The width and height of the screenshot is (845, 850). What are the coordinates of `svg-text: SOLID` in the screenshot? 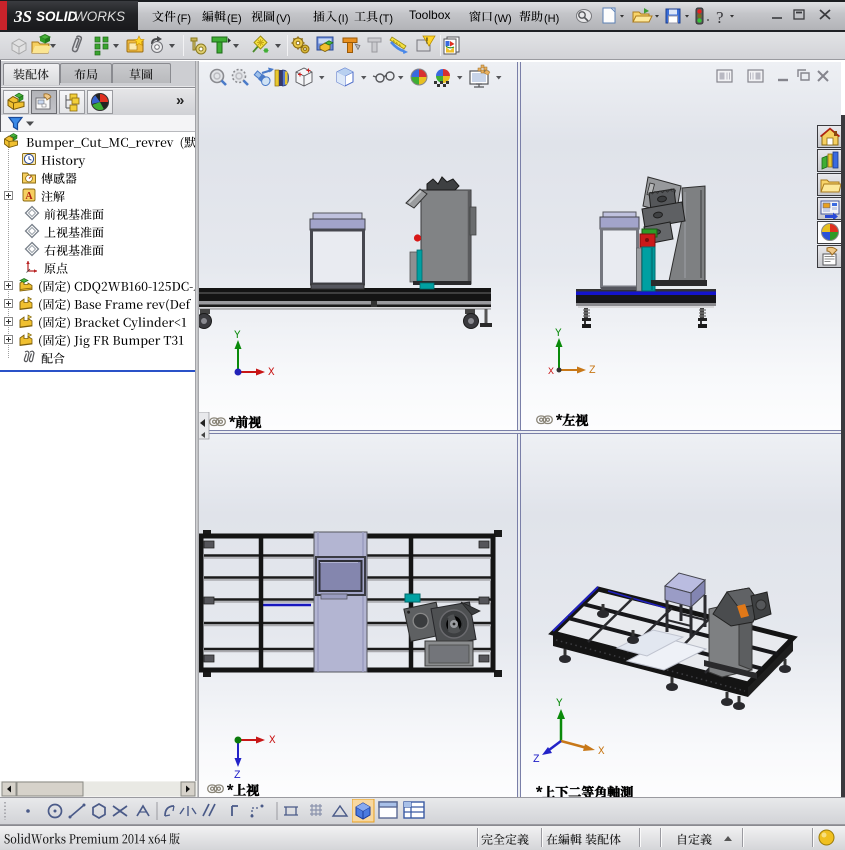 It's located at (57, 16).